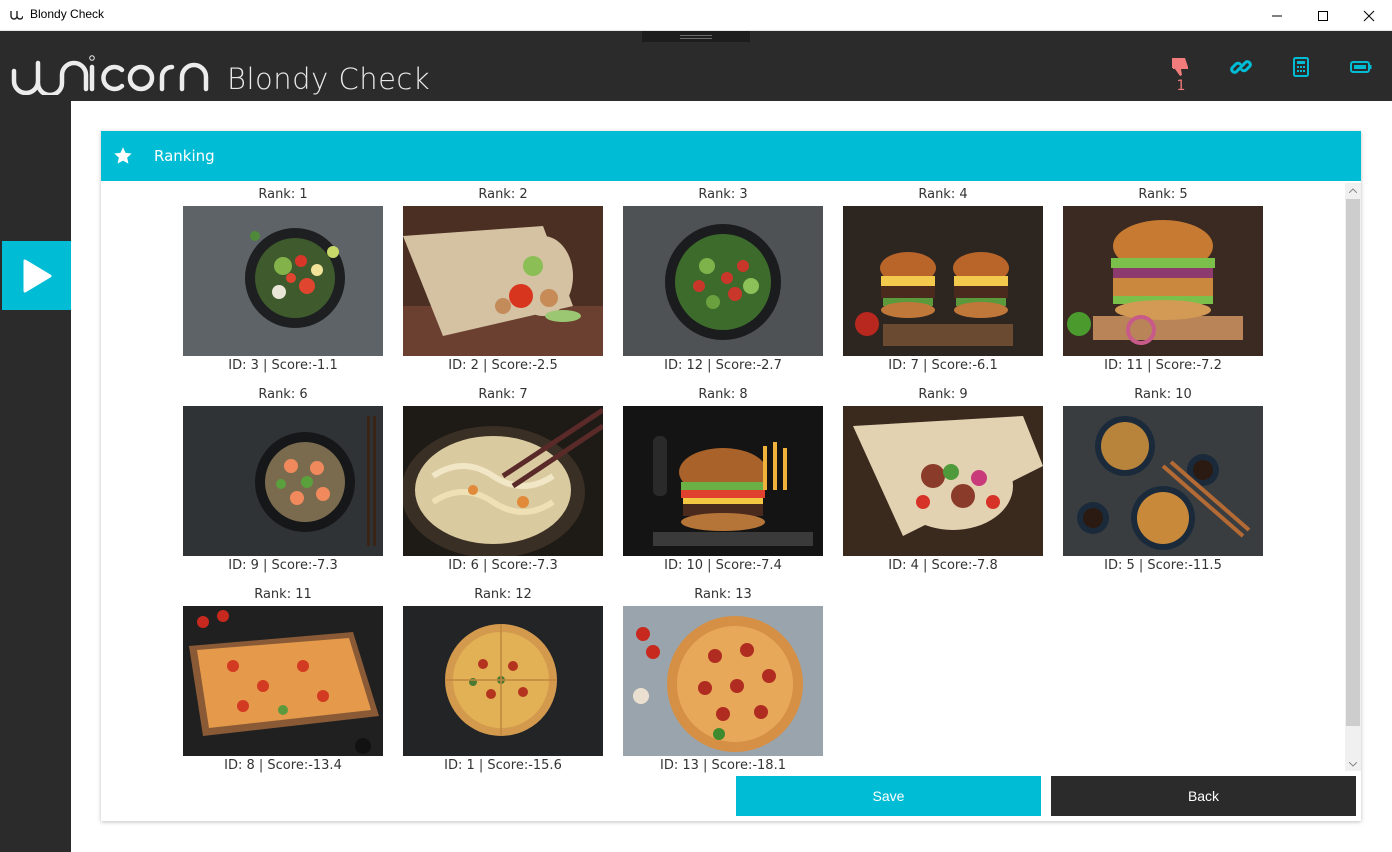  I want to click on item-caption: ID: 8 | Score:-13.4, so click(283, 765).